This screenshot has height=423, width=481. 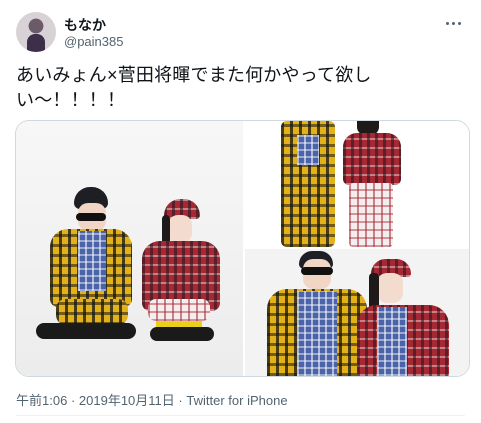 I want to click on person-left-shoes, so click(x=86, y=331).